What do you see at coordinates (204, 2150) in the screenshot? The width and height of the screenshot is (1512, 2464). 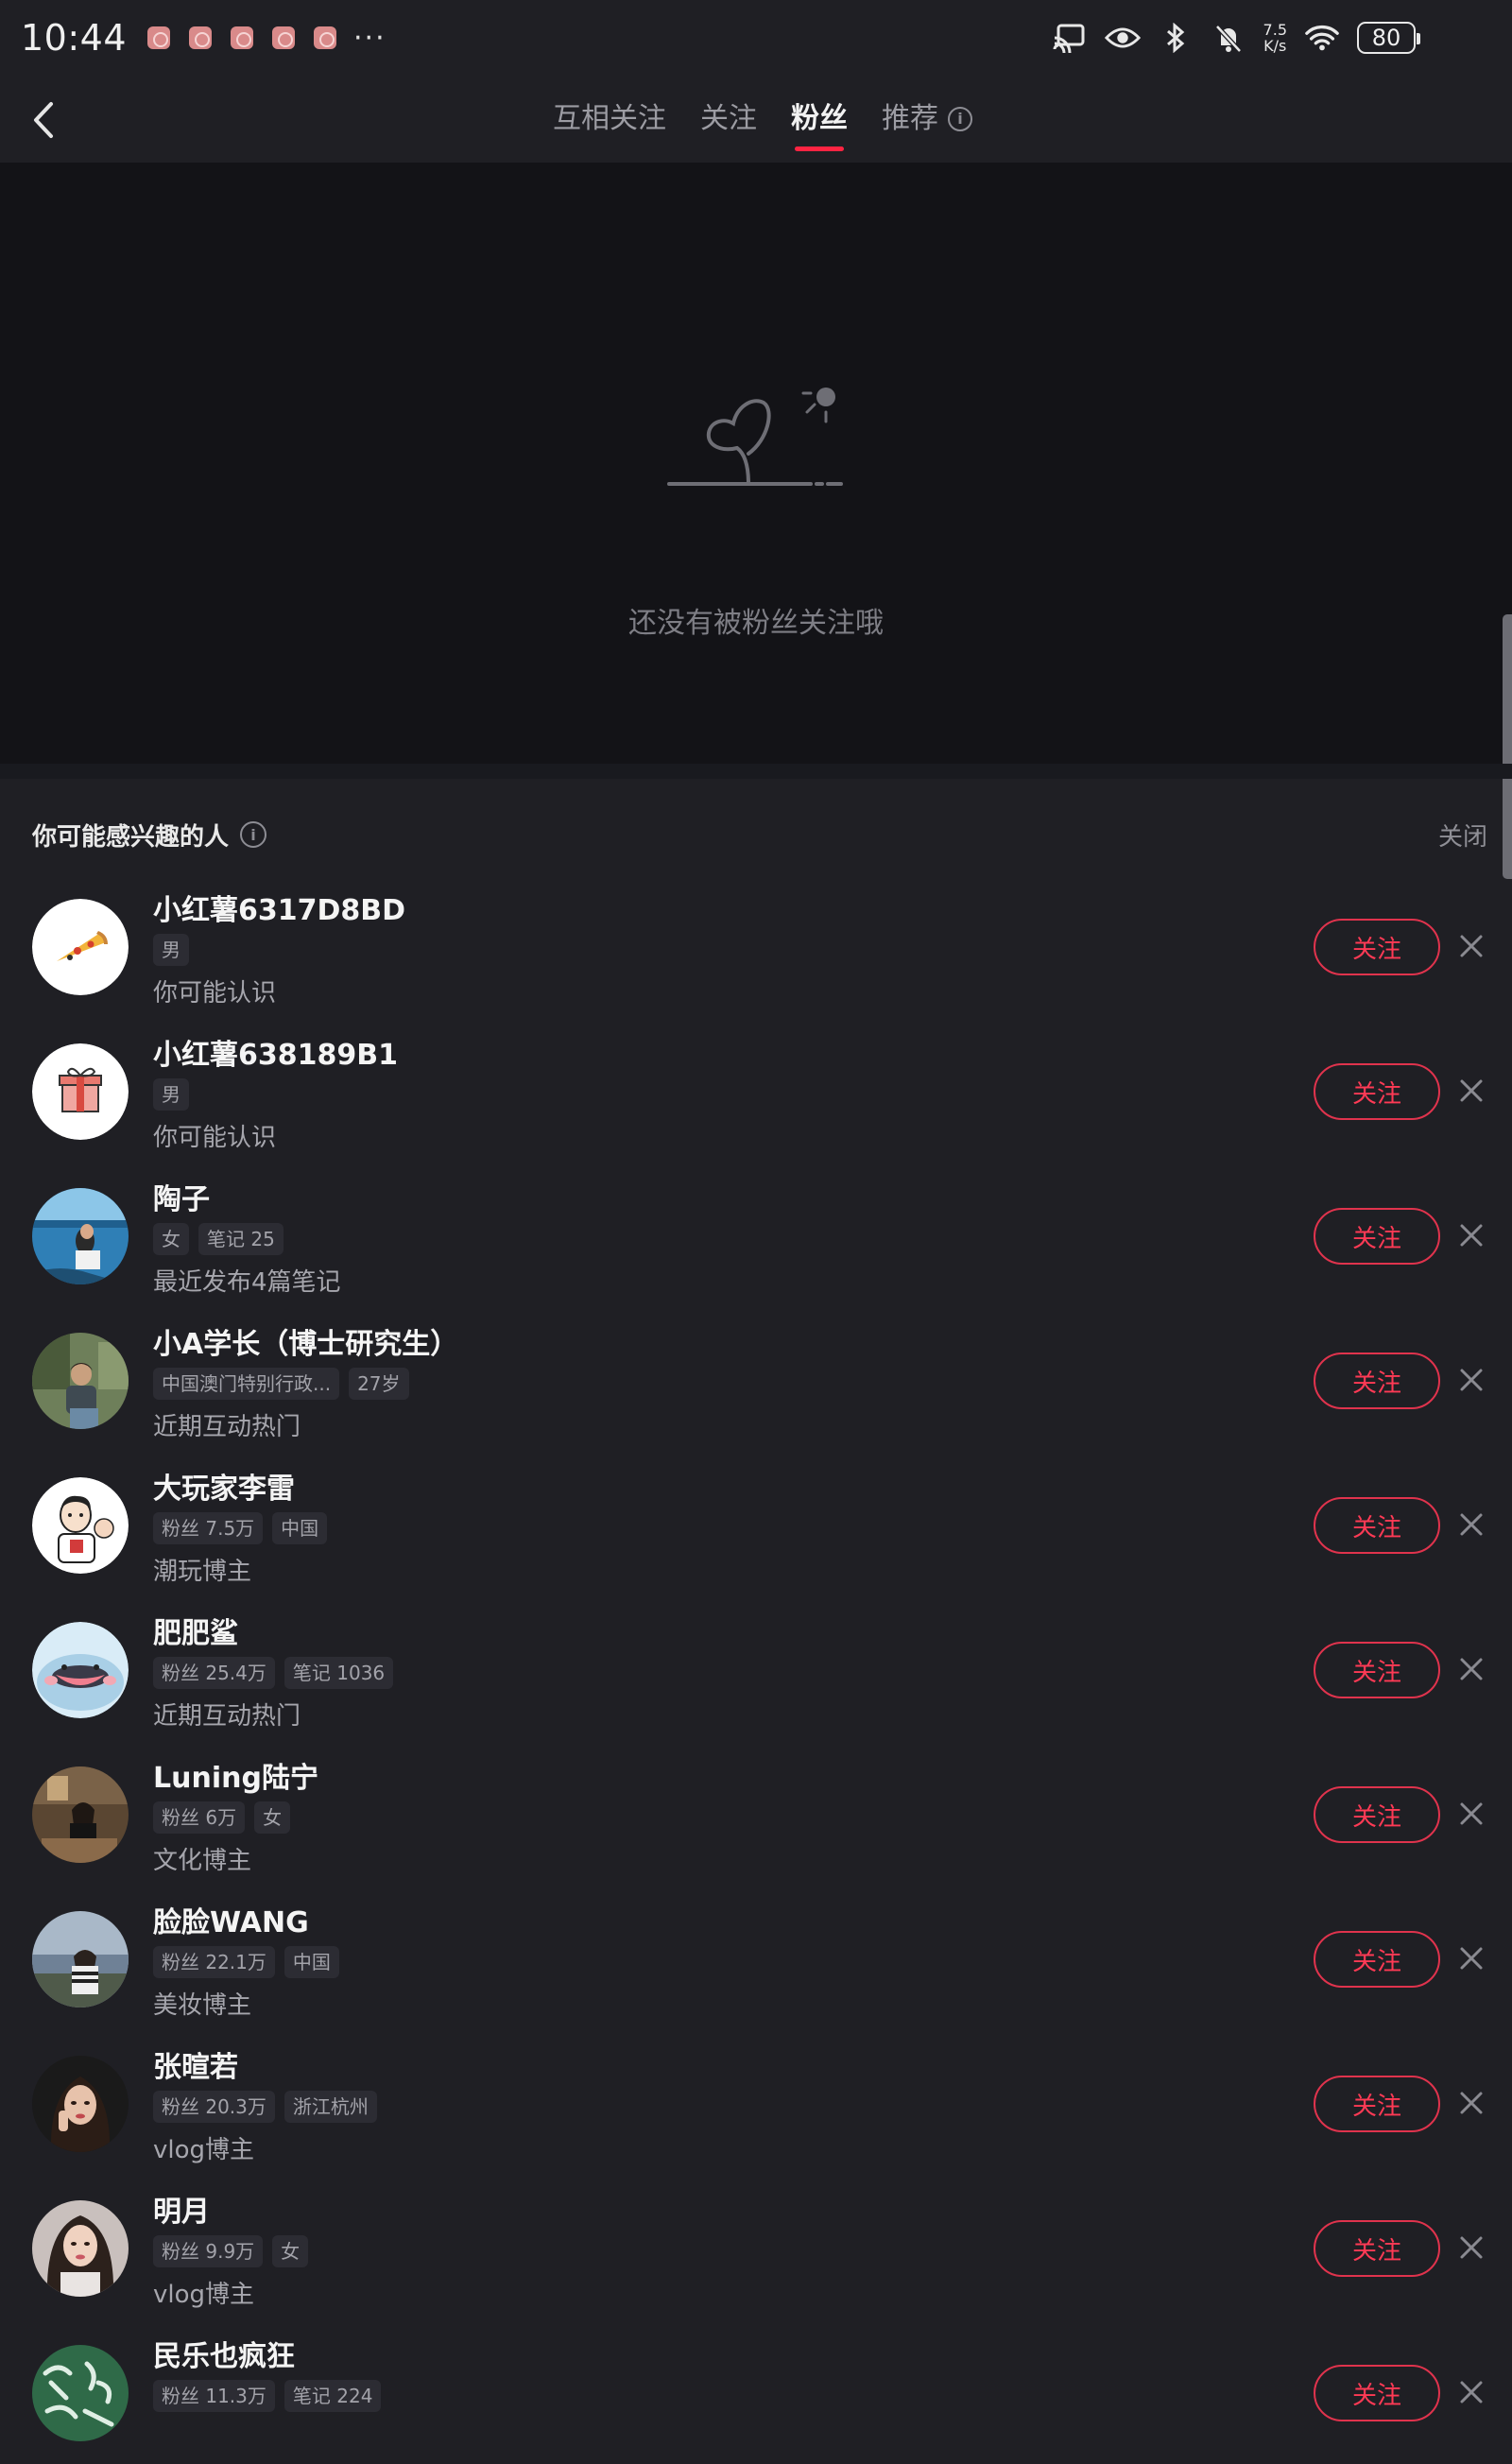 I see `user-reason: vlog博主` at bounding box center [204, 2150].